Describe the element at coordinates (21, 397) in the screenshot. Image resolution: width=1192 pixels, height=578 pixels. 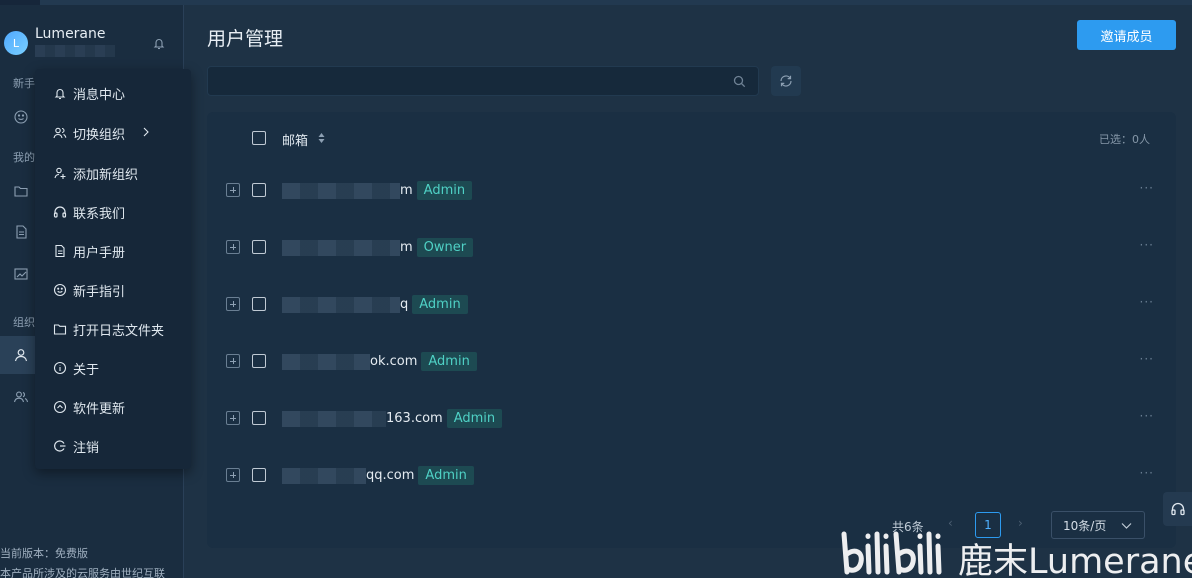
I see `team-icon` at that location.